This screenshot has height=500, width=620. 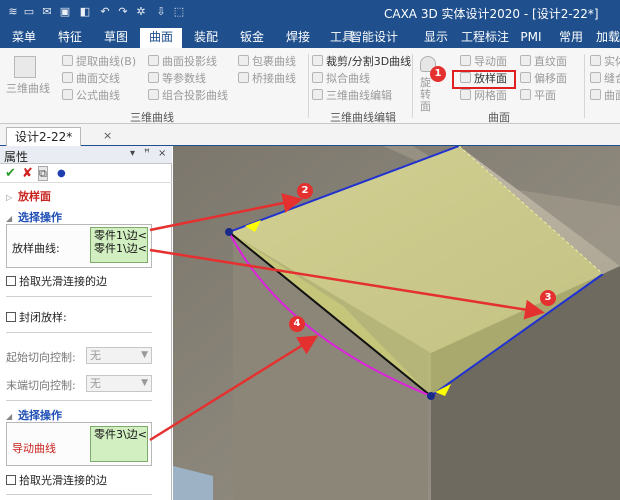 What do you see at coordinates (305, 191) in the screenshot?
I see `annotation-badge-2: 2` at bounding box center [305, 191].